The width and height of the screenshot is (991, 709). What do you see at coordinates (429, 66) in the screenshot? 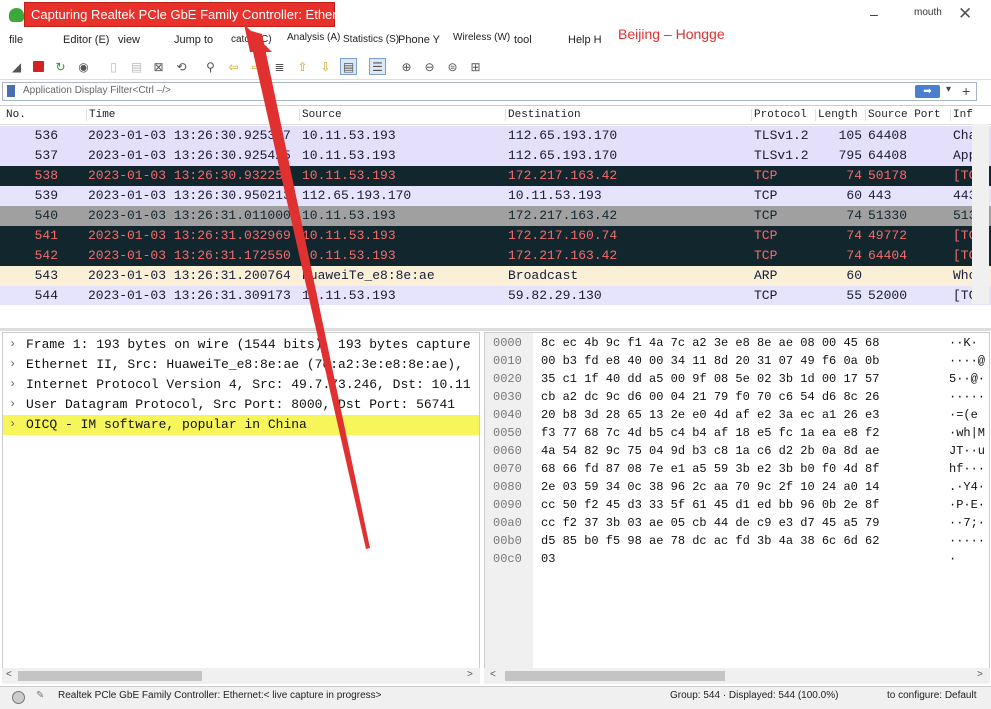
I see `zoom-out-icon: ⊖` at bounding box center [429, 66].